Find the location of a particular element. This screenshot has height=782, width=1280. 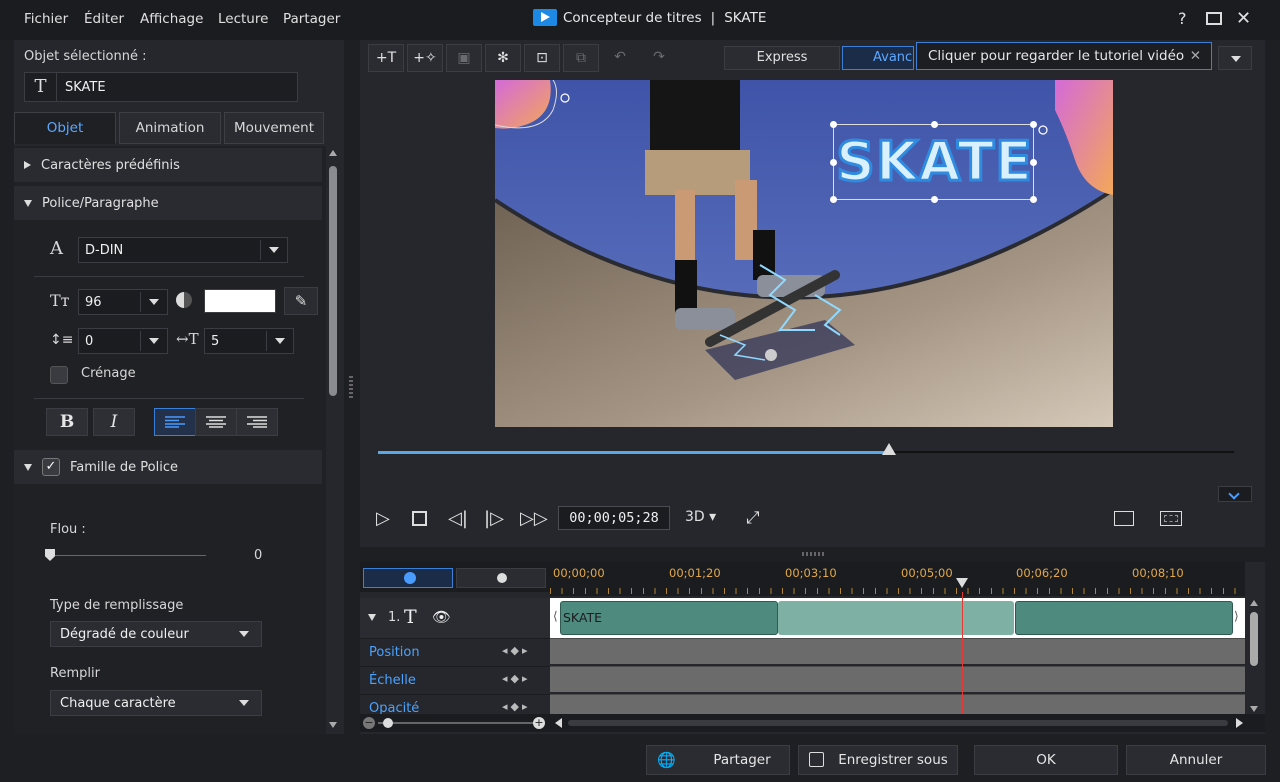

layer-button: ⧉ is located at coordinates (581, 58).